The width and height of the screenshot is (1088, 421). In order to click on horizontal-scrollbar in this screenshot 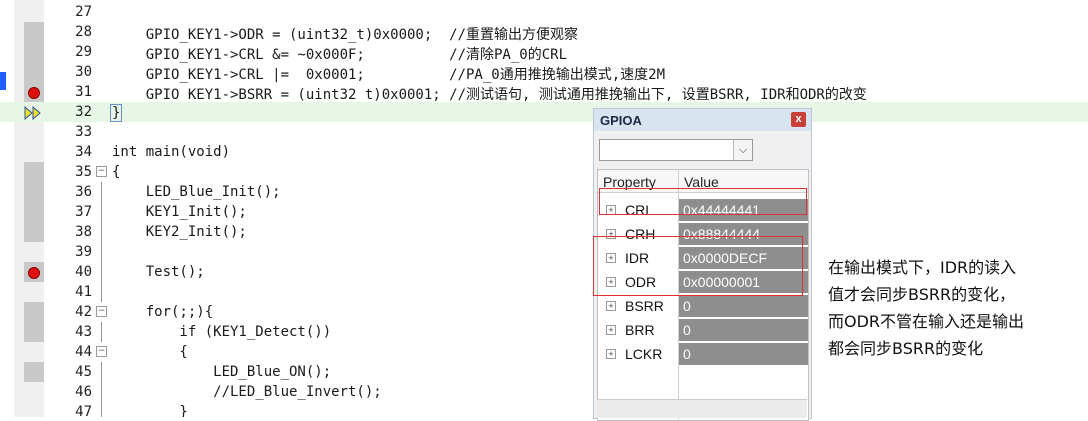, I will do `click(702, 408)`.